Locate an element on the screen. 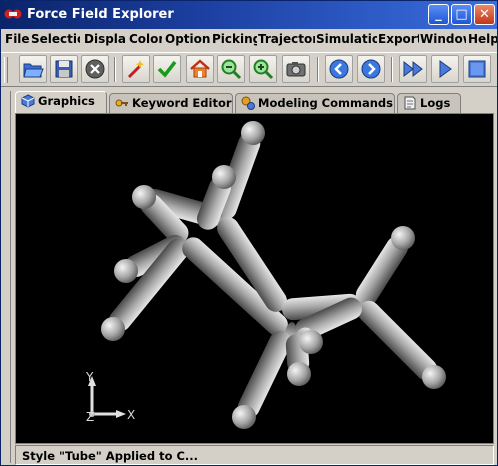 The width and height of the screenshot is (498, 466). tab-keyword-editor: Keyword Editor is located at coordinates (171, 103).